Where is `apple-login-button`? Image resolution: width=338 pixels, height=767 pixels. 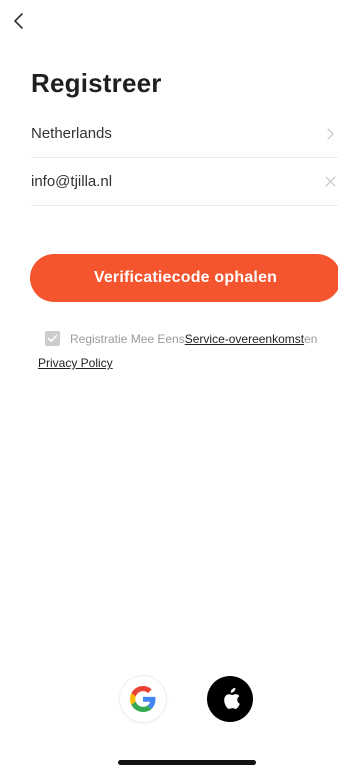 apple-login-button is located at coordinates (230, 699).